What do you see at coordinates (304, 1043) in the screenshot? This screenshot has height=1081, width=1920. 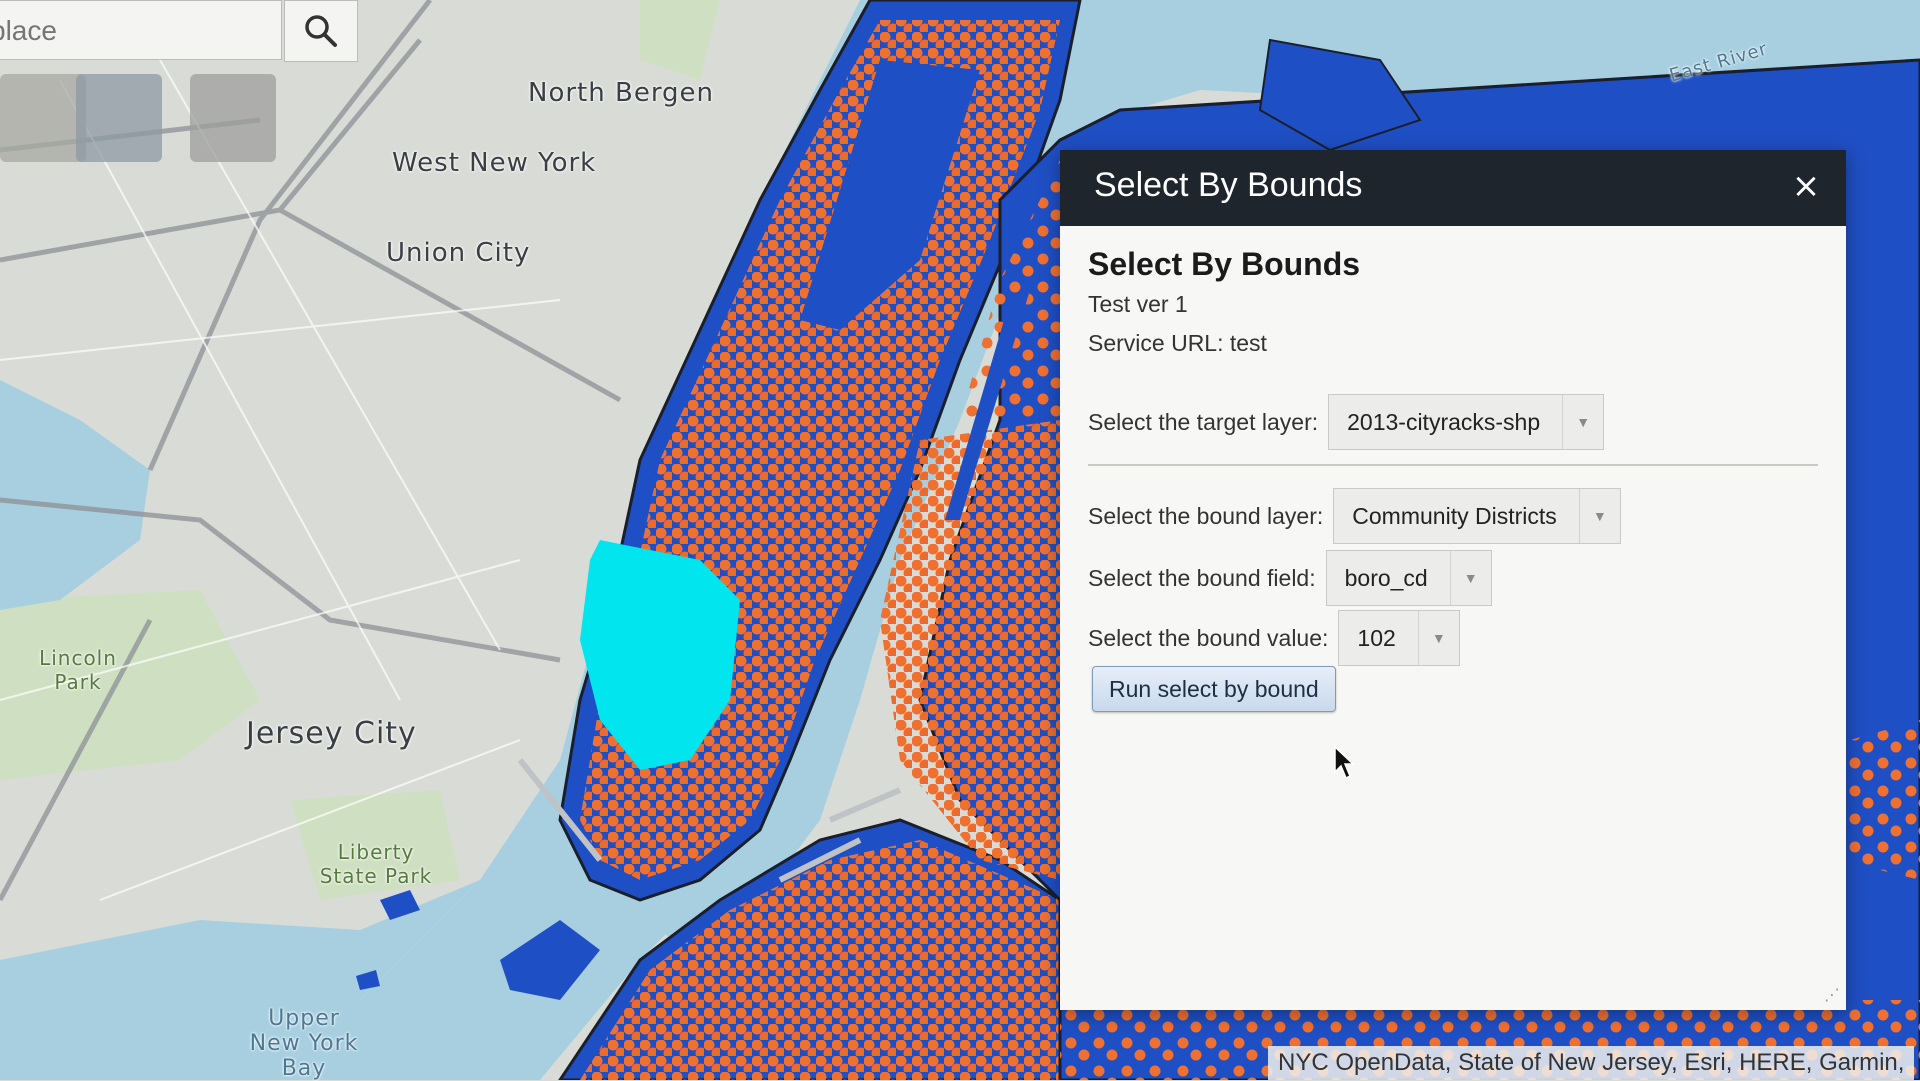 I see `map-label-upper-new-york-bay: Upper New York Bay` at bounding box center [304, 1043].